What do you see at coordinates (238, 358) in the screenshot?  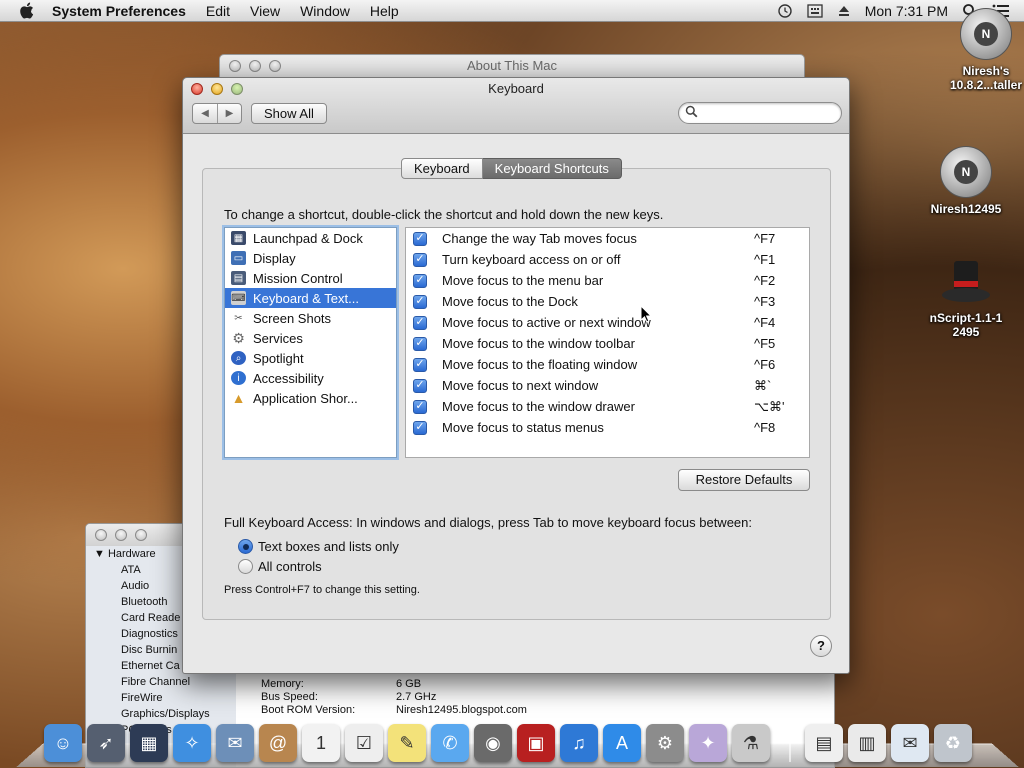 I see `spotlight-icon: ⌕` at bounding box center [238, 358].